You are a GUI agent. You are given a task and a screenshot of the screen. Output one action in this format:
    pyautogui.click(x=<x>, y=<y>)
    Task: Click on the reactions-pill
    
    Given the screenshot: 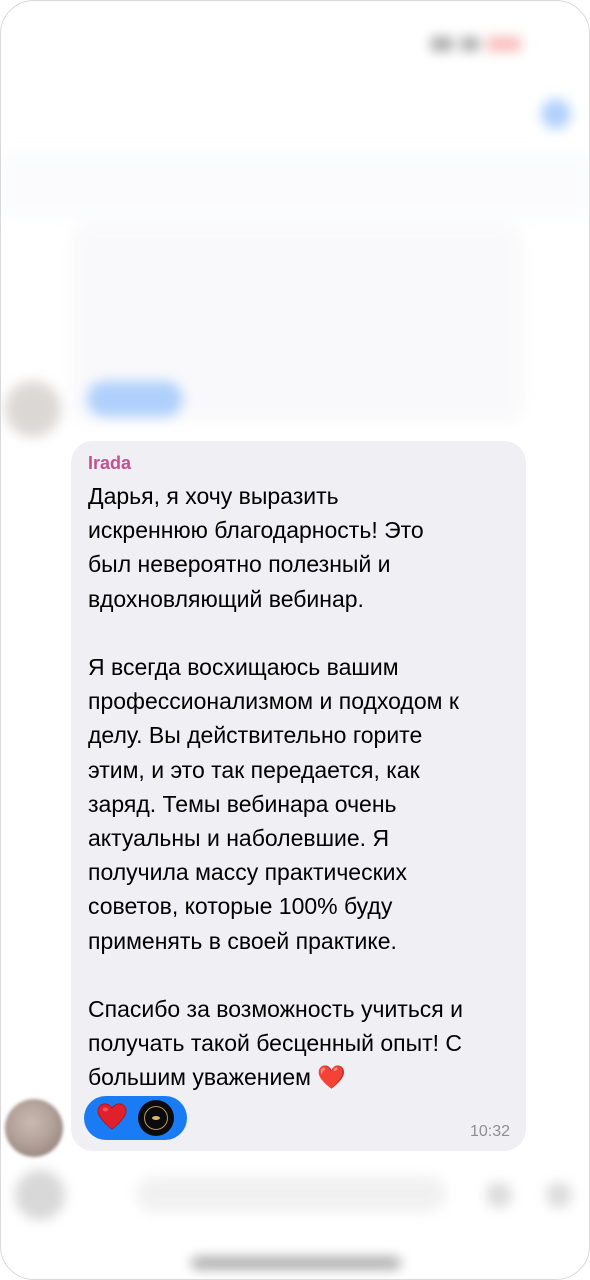 What is the action you would take?
    pyautogui.click(x=135, y=1118)
    